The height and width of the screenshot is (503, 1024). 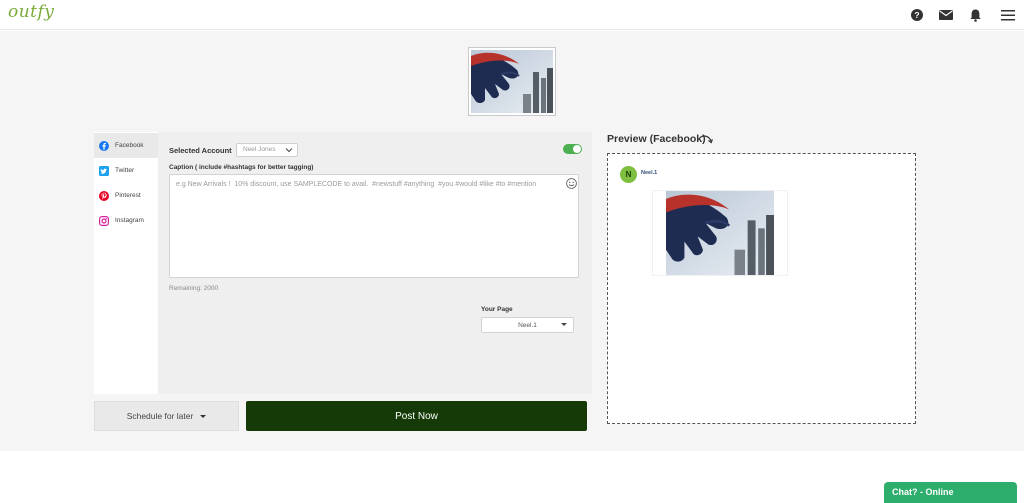 I want to click on tab-pinterest-label: Pinterest, so click(x=128, y=195).